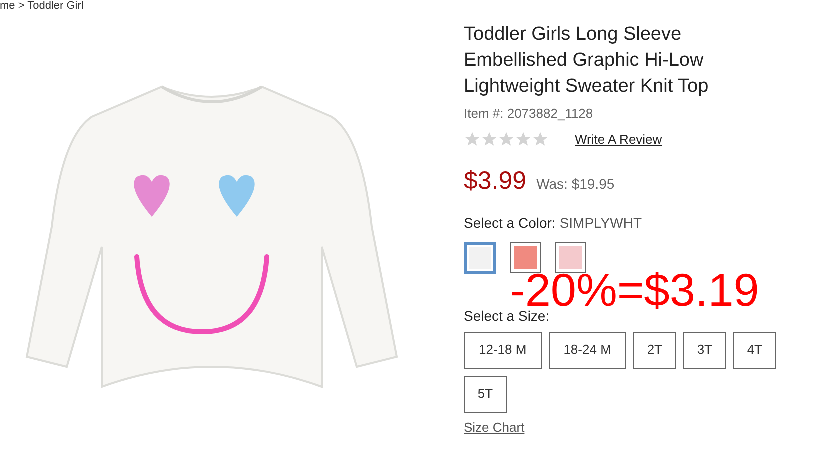  I want to click on item-number: Item #: 2073882_1128, so click(529, 114).